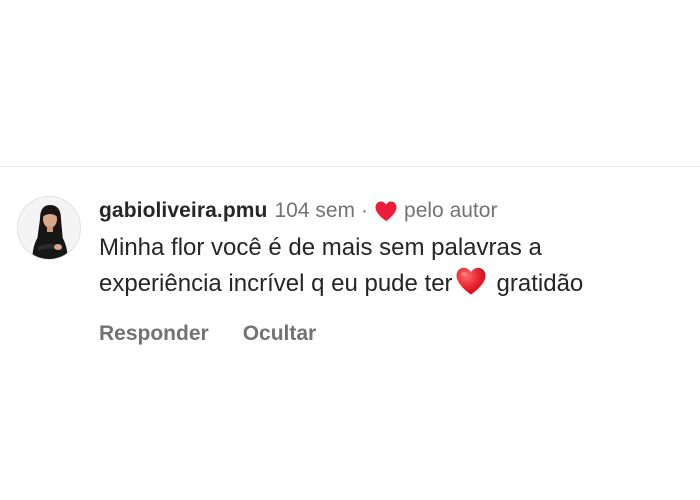 This screenshot has width=700, height=500. I want to click on comment-text-line-1: Minha flor você é de mais sem palavras a, so click(320, 247).